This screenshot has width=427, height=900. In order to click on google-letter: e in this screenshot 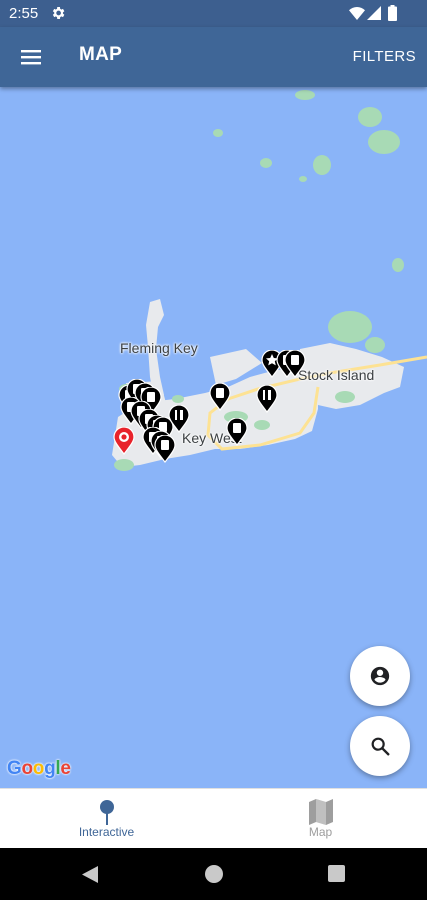, I will do `click(65, 768)`.